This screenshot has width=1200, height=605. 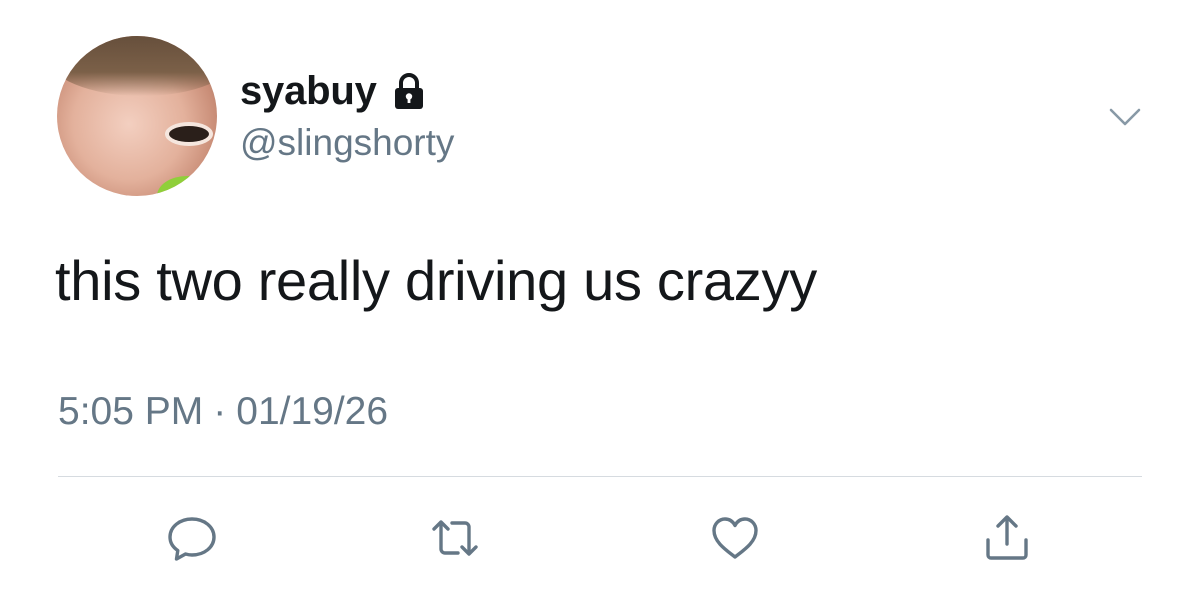 I want to click on avatar-eye, so click(x=189, y=134).